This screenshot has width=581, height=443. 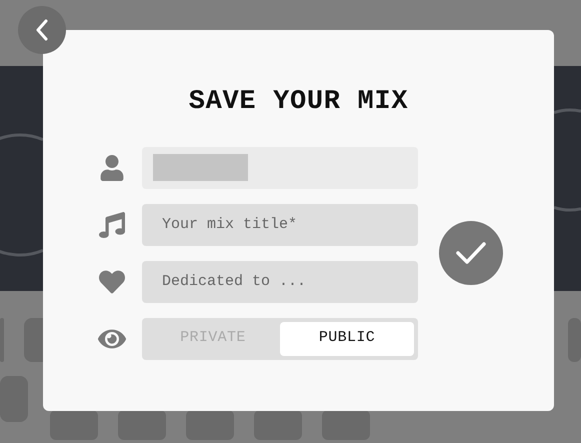 I want to click on input-field: Your mix title*, so click(x=280, y=225).